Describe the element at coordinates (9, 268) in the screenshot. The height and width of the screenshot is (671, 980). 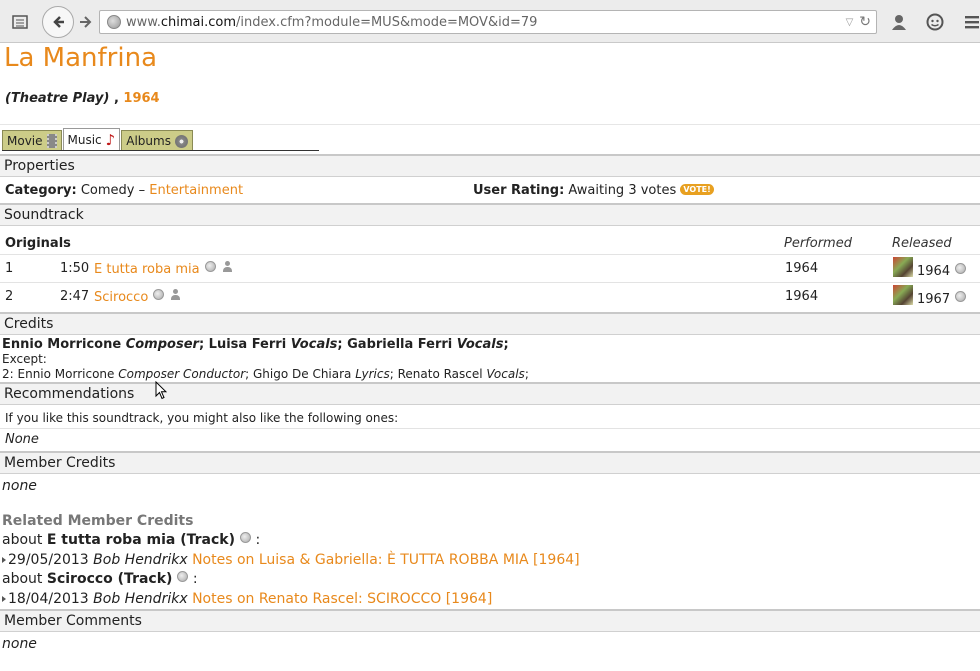
I see `track-number: 1` at that location.